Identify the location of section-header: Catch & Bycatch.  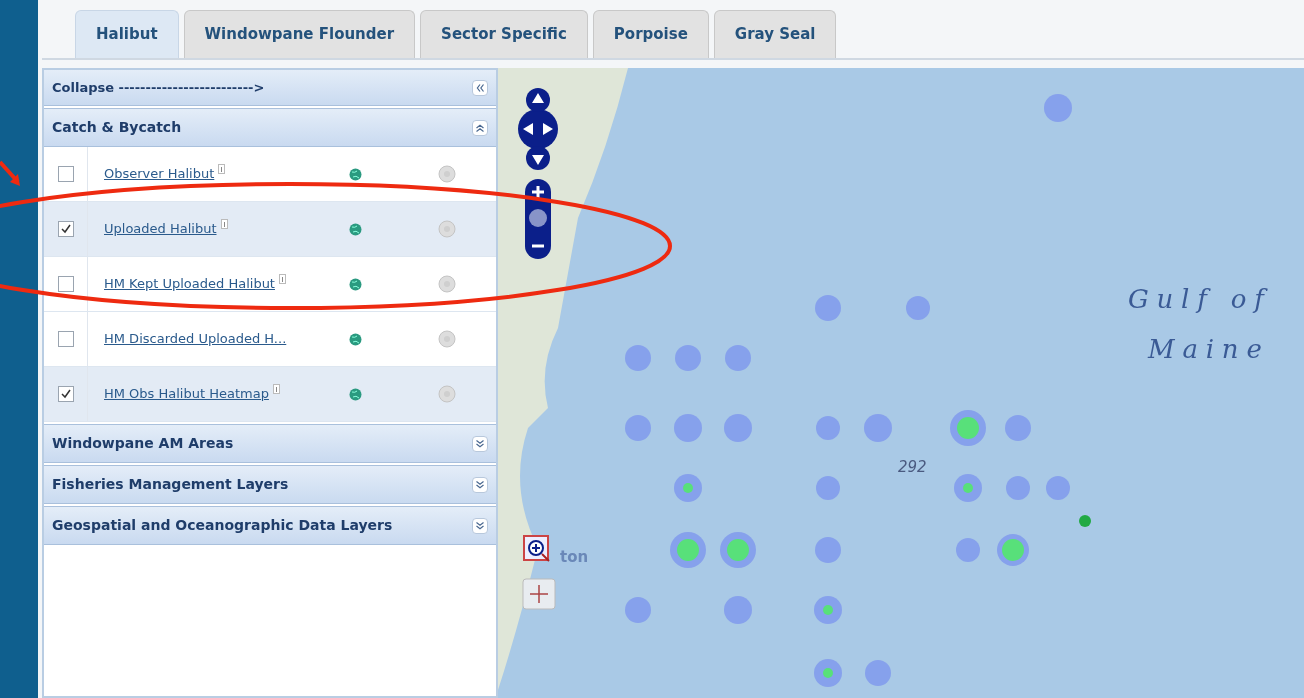
(270, 127).